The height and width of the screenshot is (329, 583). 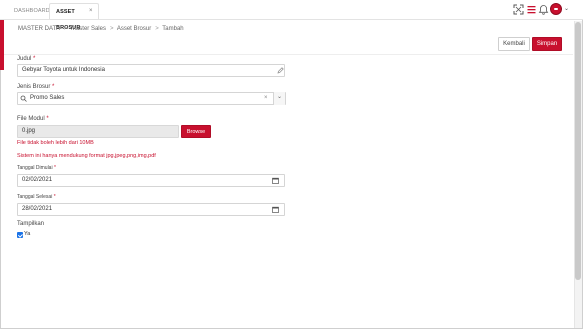 What do you see at coordinates (134, 29) in the screenshot?
I see `breadcrumb-asset-brosur: Asset Brosur` at bounding box center [134, 29].